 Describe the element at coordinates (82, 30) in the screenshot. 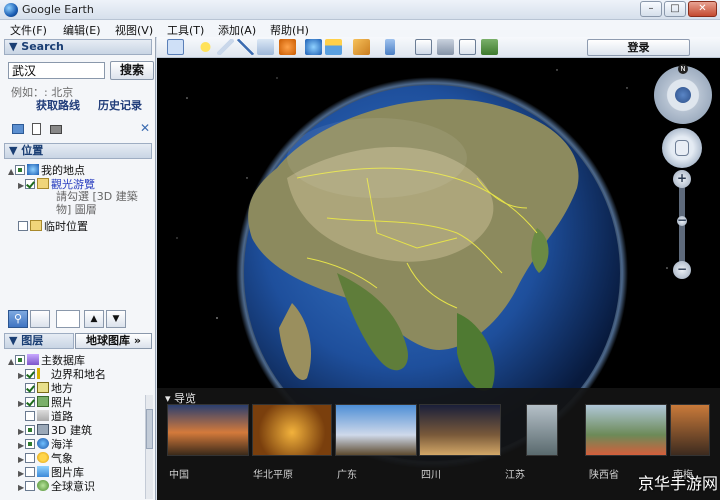

I see `menu-edit: 编辑(E)` at that location.